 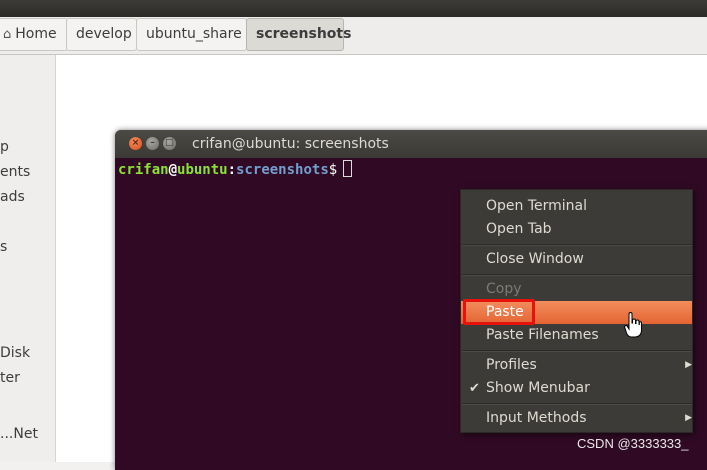 I want to click on sidebar-item-label: p, so click(x=4, y=147).